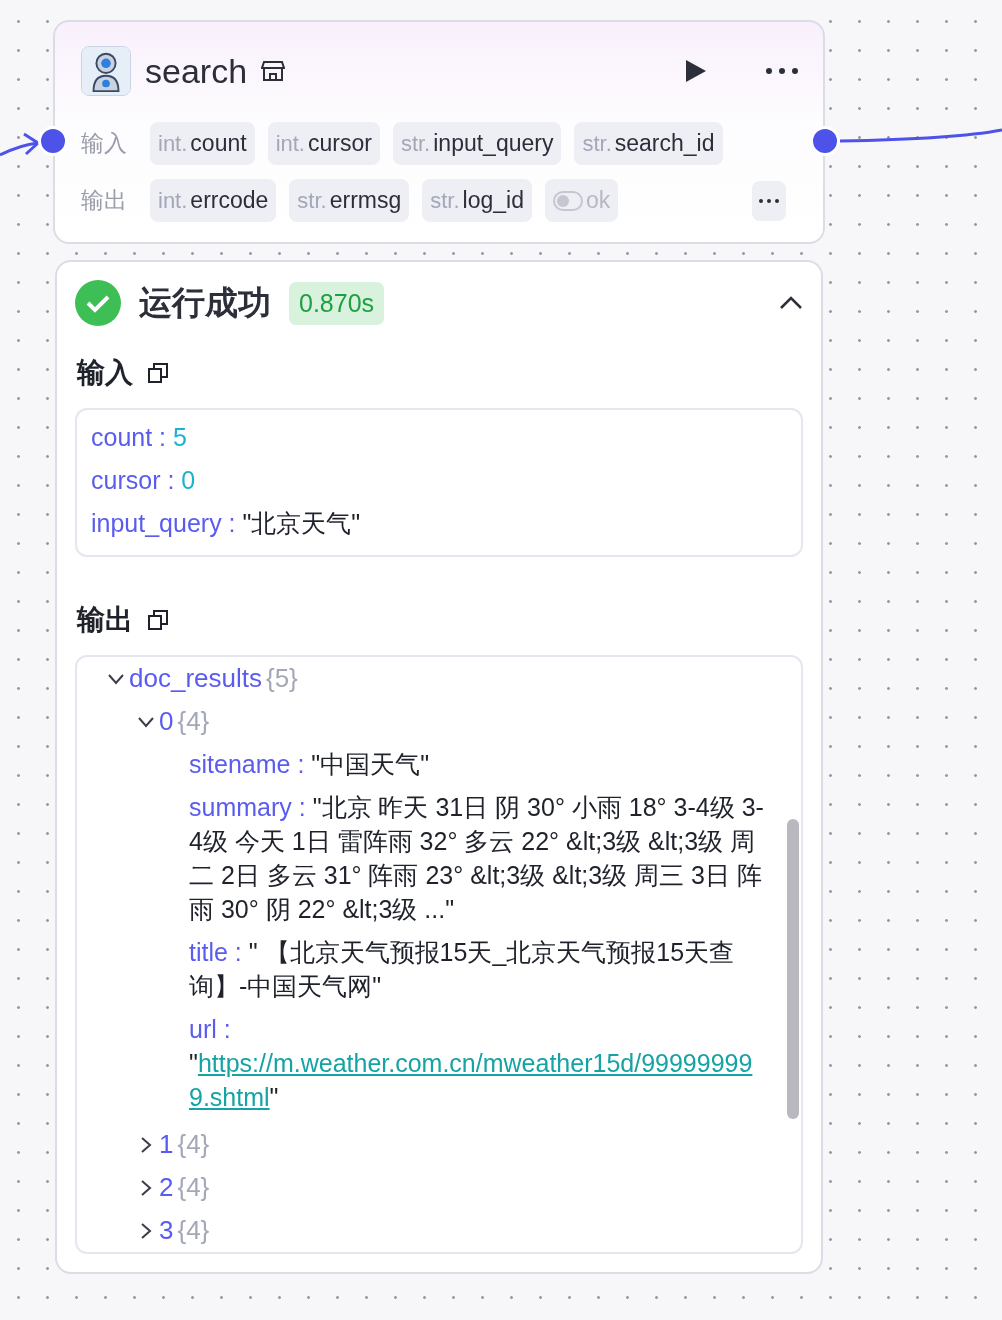 This screenshot has height=1320, width=1002. What do you see at coordinates (791, 303) in the screenshot?
I see `collapse-button` at bounding box center [791, 303].